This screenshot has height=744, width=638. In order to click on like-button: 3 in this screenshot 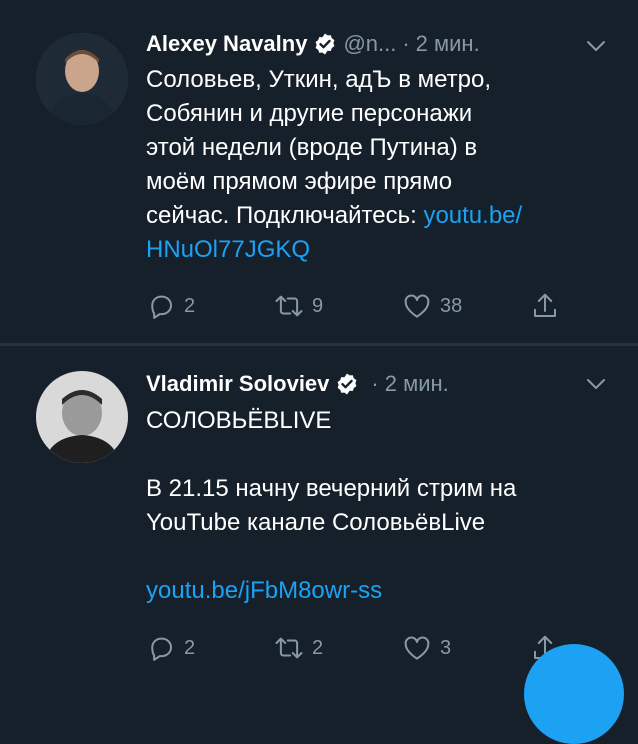, I will do `click(426, 648)`.